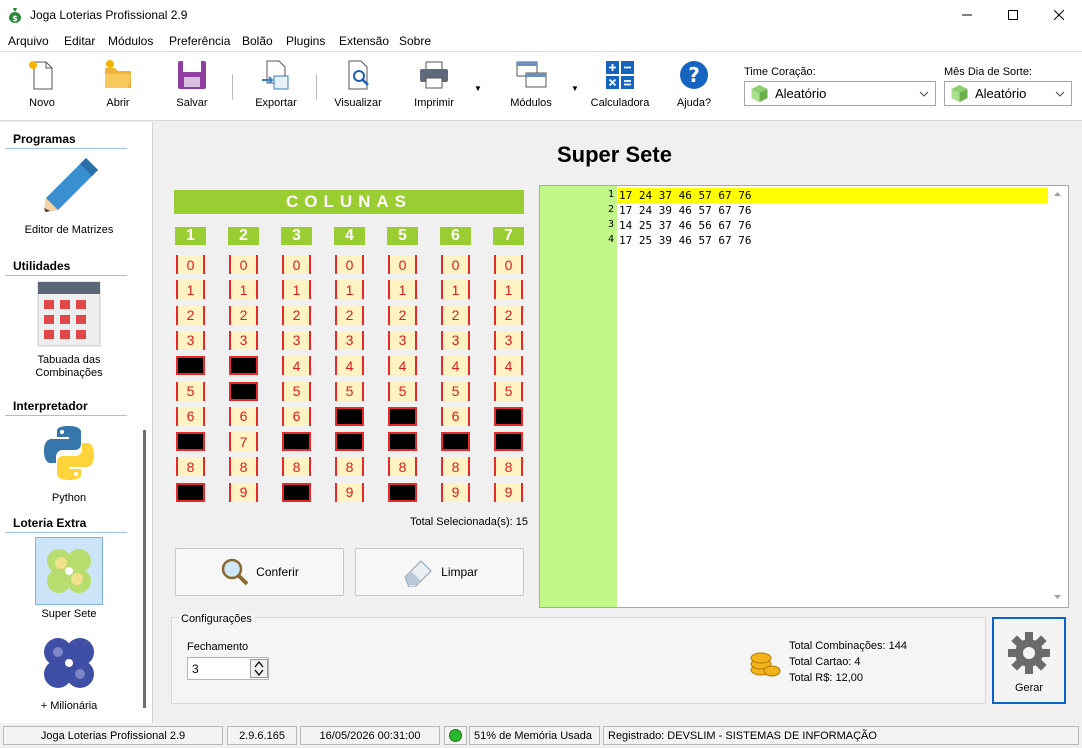 Image resolution: width=1082 pixels, height=748 pixels. Describe the element at coordinates (199, 41) in the screenshot. I see `menu-preferencia: Preferência` at that location.